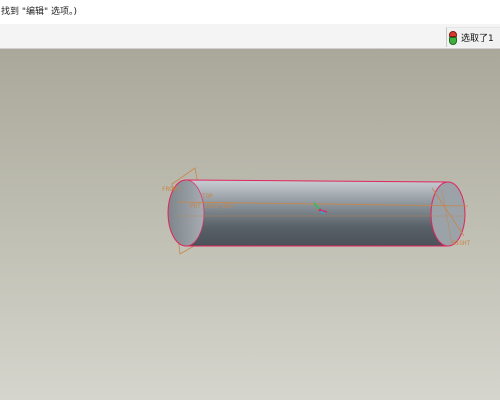  Describe the element at coordinates (250, 12) in the screenshot. I see `message-area: 找到 "编辑" 选项。)` at that location.